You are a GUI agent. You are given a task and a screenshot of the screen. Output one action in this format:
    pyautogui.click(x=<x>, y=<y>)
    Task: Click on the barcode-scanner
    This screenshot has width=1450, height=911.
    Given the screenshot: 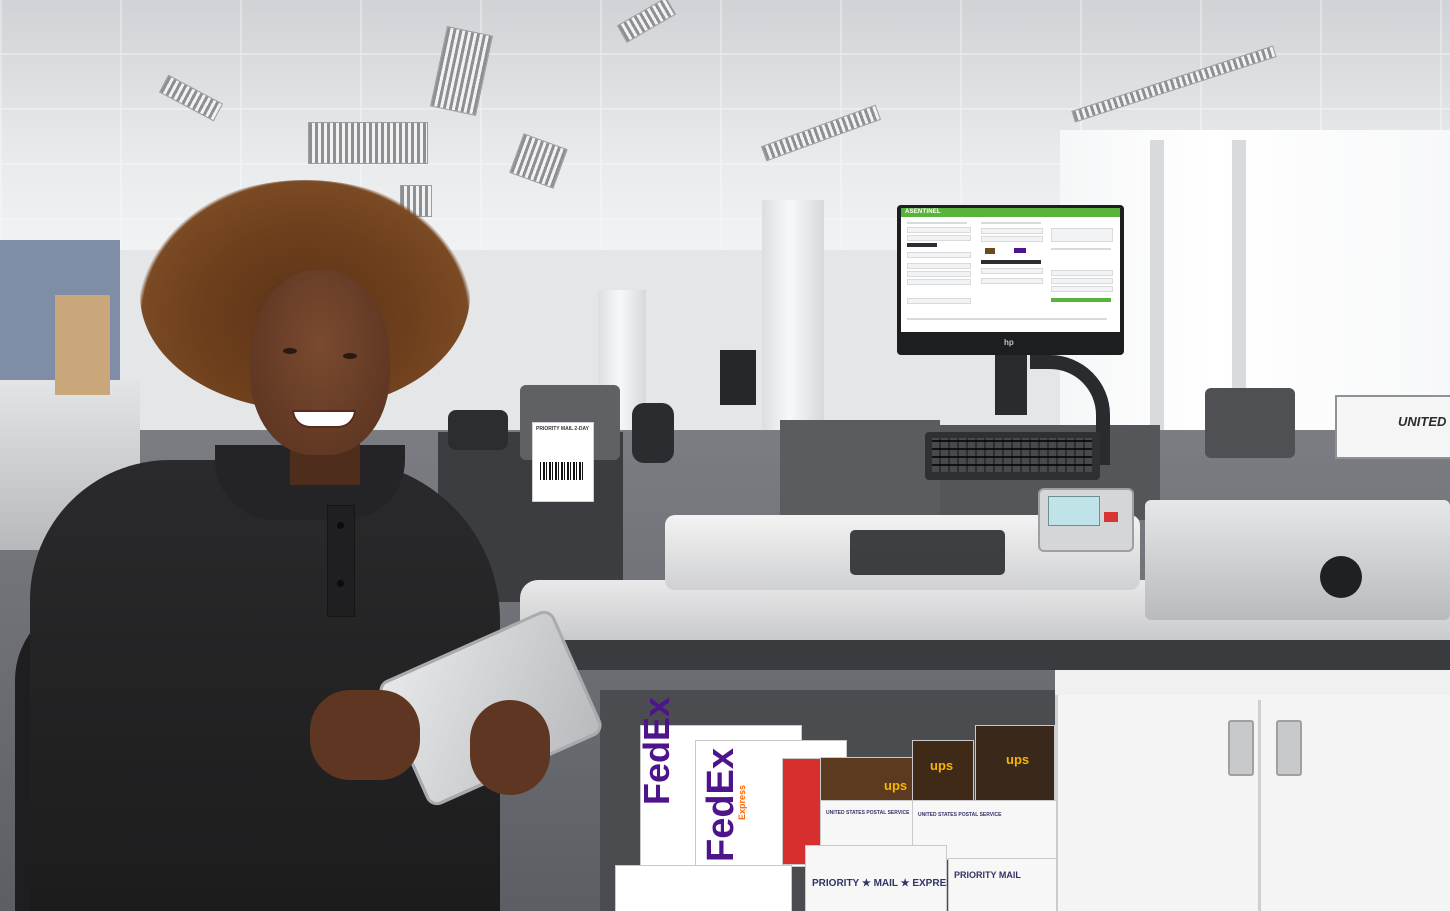 What is the action you would take?
    pyautogui.click(x=478, y=430)
    